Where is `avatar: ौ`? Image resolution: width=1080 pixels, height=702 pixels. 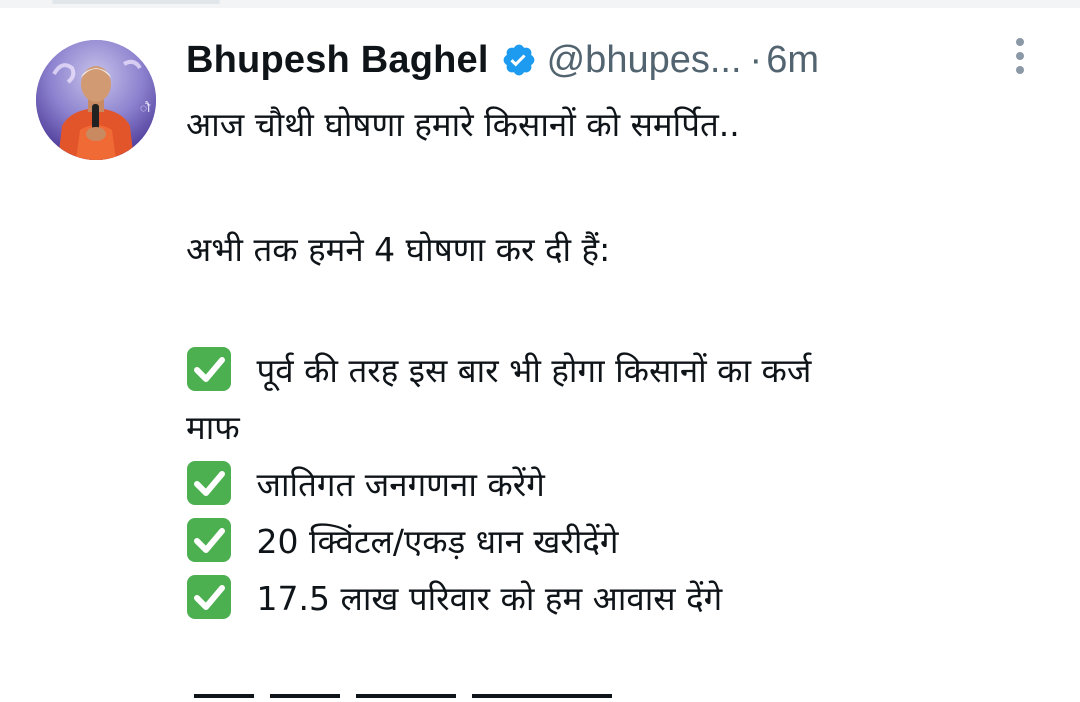 avatar: ौ is located at coordinates (96, 100).